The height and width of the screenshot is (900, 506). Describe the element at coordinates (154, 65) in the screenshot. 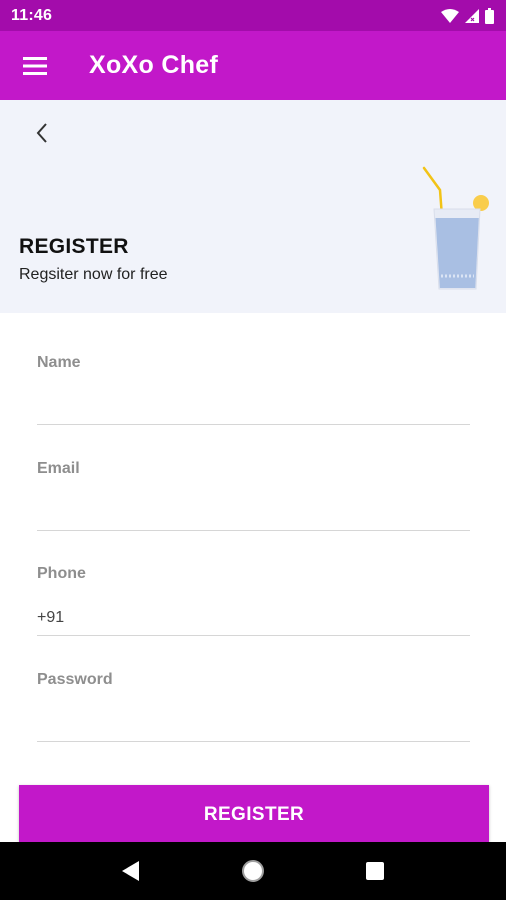

I see `app-title: XoXo Chef` at that location.